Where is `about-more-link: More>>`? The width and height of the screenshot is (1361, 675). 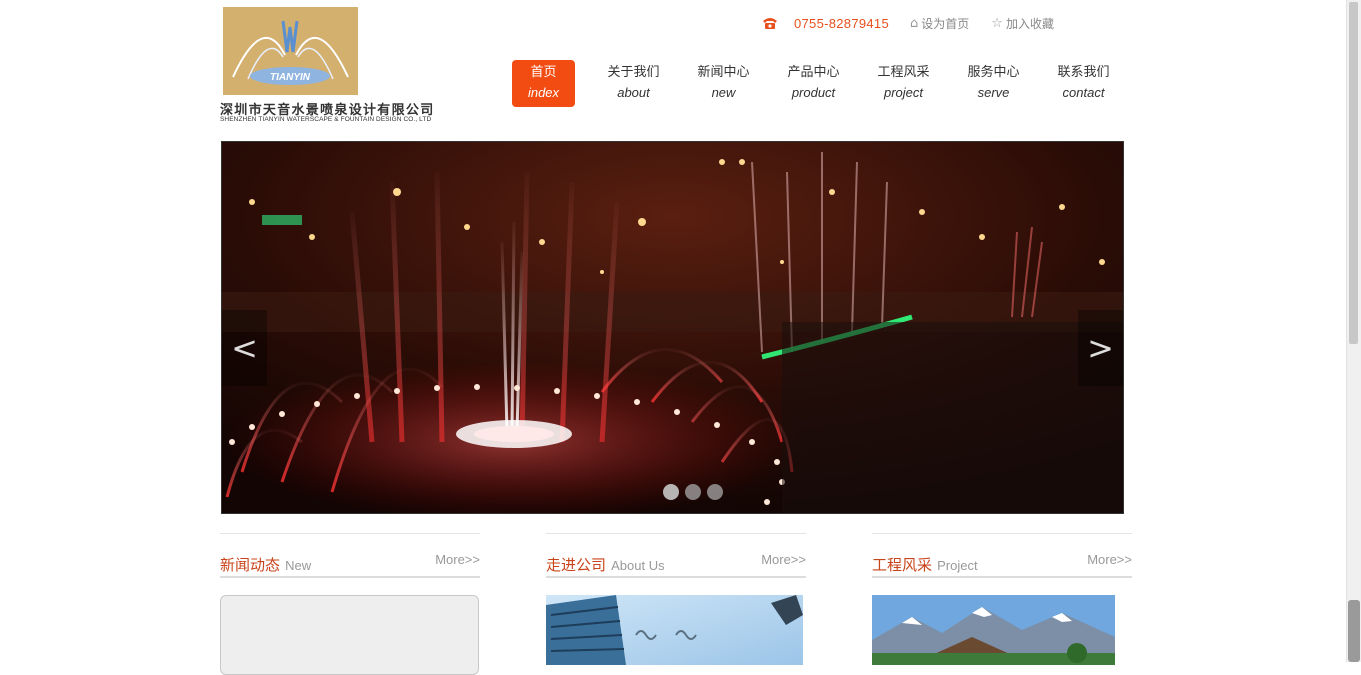
about-more-link: More>> is located at coordinates (783, 559).